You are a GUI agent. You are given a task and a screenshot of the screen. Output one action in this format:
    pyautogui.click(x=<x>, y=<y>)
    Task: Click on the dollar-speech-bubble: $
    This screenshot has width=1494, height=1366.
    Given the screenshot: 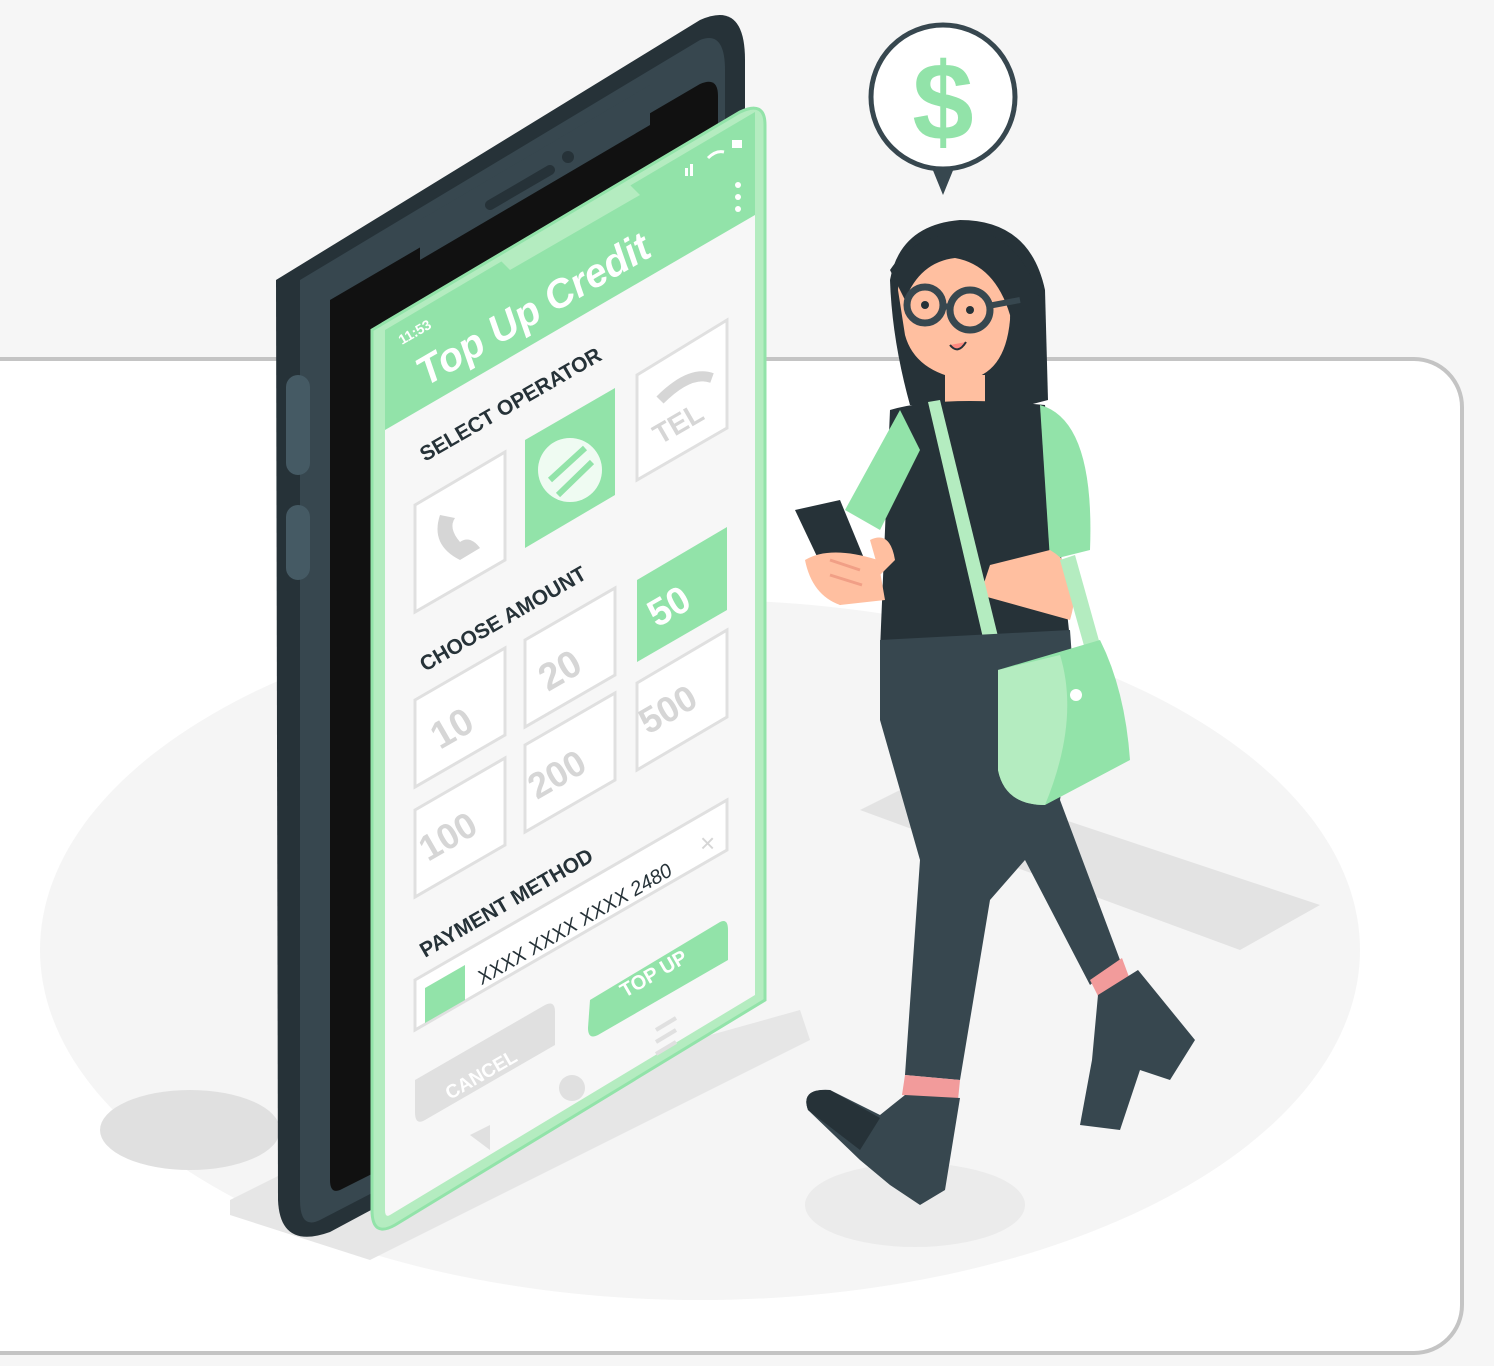 What is the action you would take?
    pyautogui.click(x=943, y=108)
    